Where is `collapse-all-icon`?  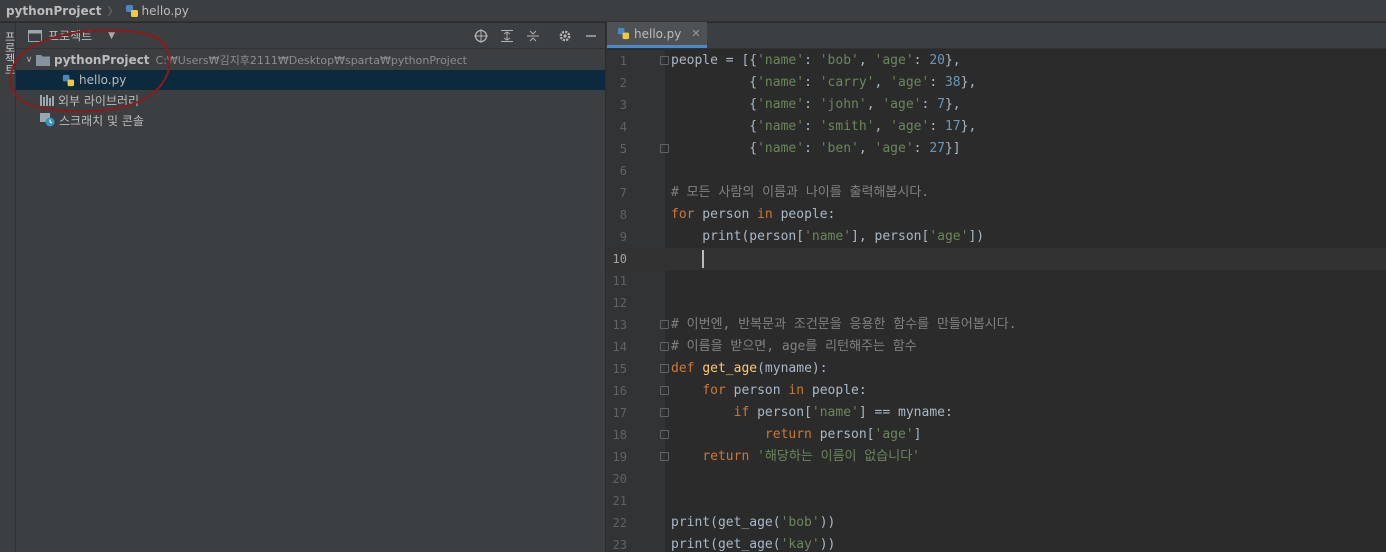 collapse-all-icon is located at coordinates (533, 36).